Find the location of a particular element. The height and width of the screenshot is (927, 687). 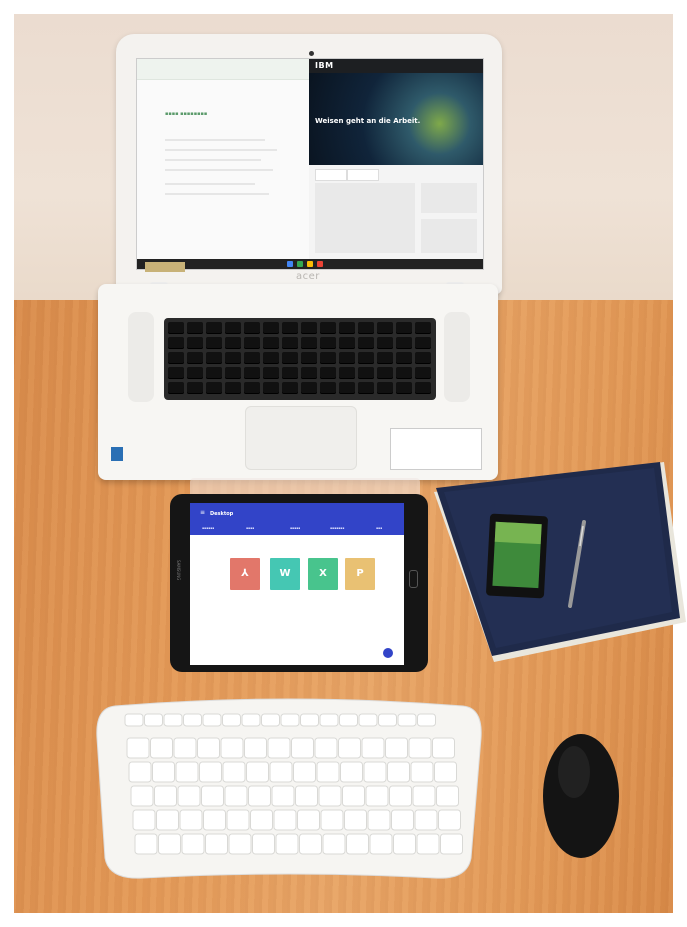

samsung-logo: SAMSUNG is located at coordinates (178, 570).